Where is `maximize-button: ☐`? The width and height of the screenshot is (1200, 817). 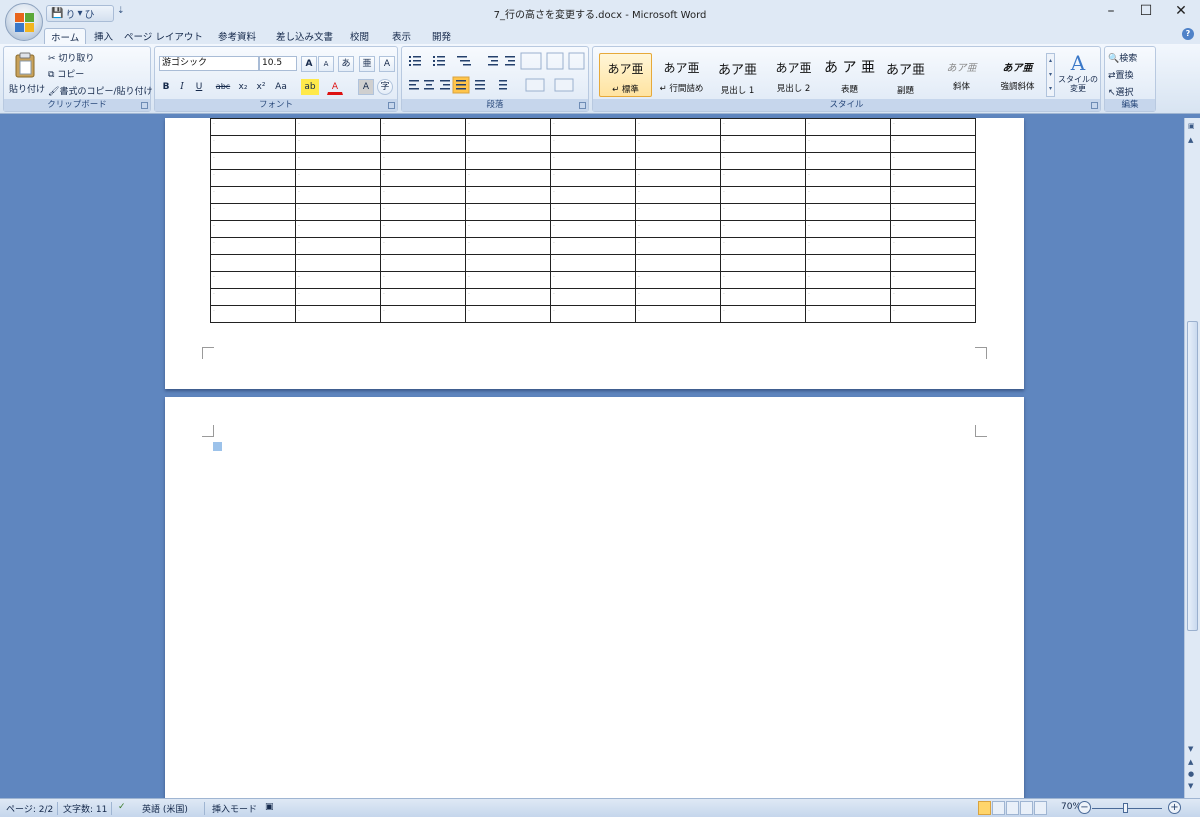 maximize-button: ☐ is located at coordinates (1146, 11).